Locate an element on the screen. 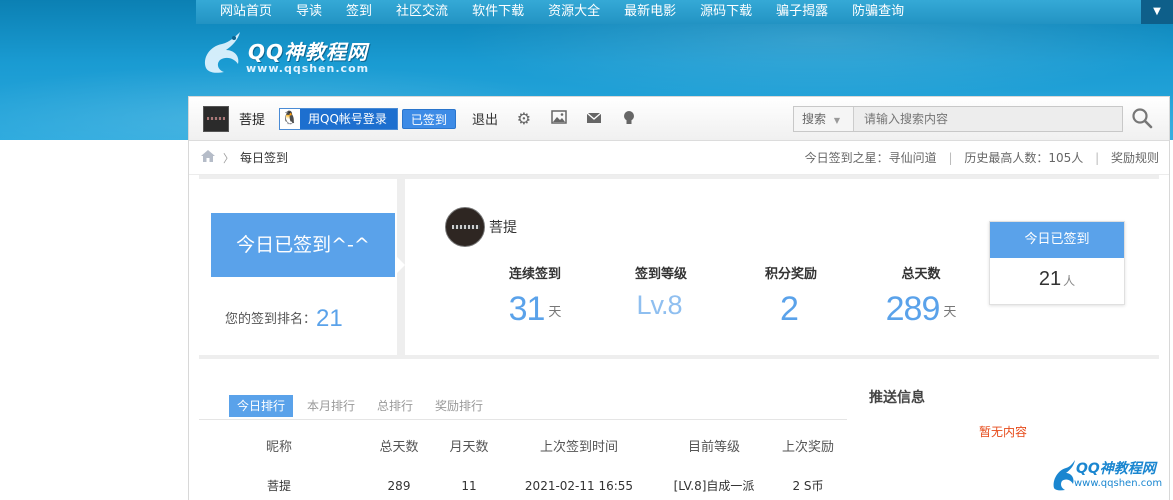 The height and width of the screenshot is (500, 1173). stat-label: 积分奖励 is located at coordinates (790, 274).